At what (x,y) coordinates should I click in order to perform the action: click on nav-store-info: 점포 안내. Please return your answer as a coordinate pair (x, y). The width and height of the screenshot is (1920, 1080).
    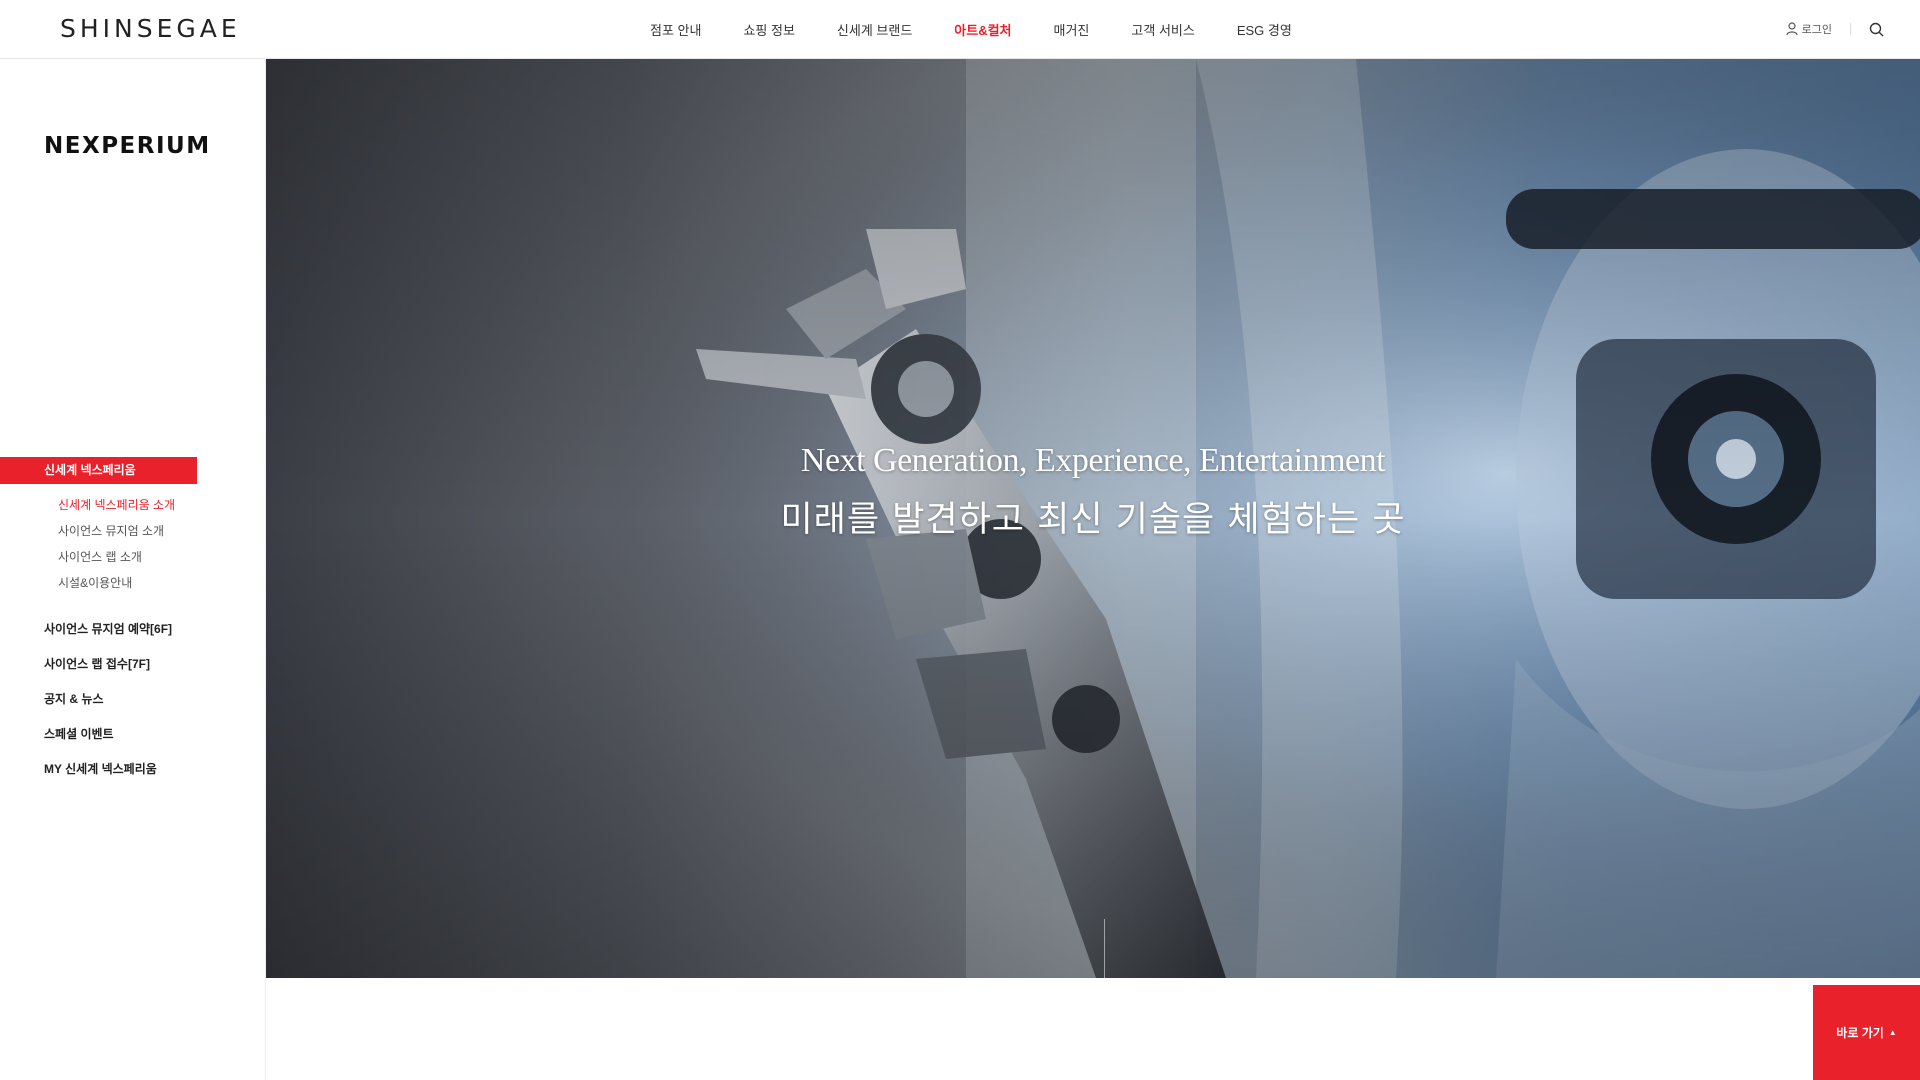
    Looking at the image, I should click on (675, 29).